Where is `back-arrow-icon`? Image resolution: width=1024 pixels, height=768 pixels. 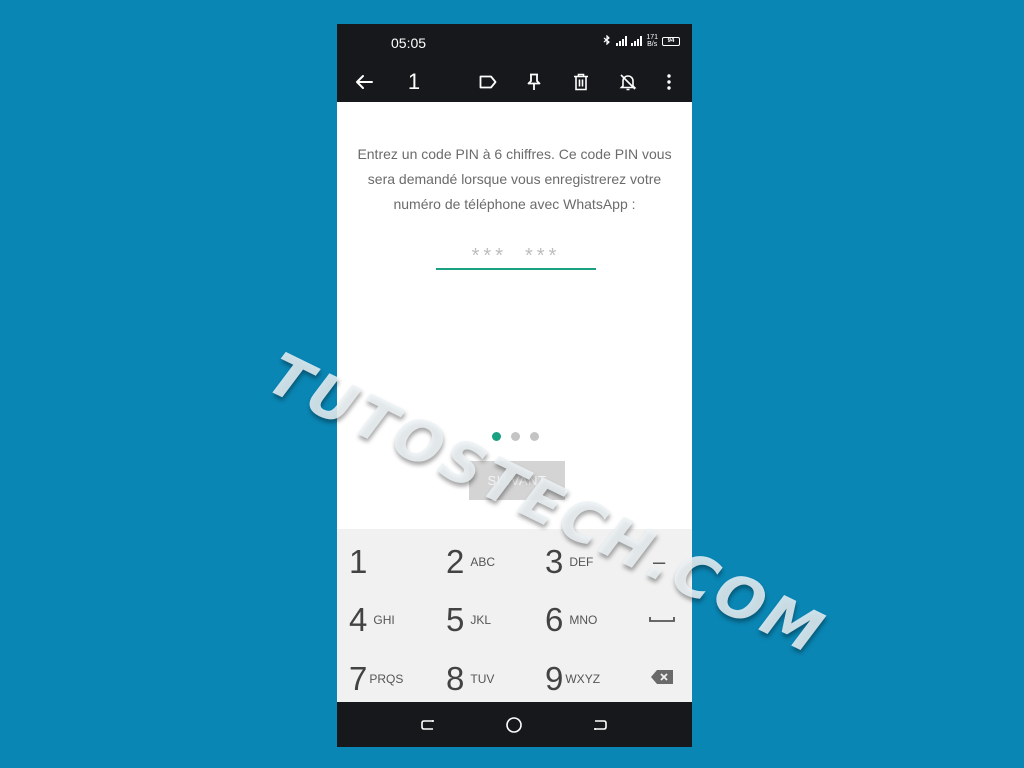 back-arrow-icon is located at coordinates (364, 82).